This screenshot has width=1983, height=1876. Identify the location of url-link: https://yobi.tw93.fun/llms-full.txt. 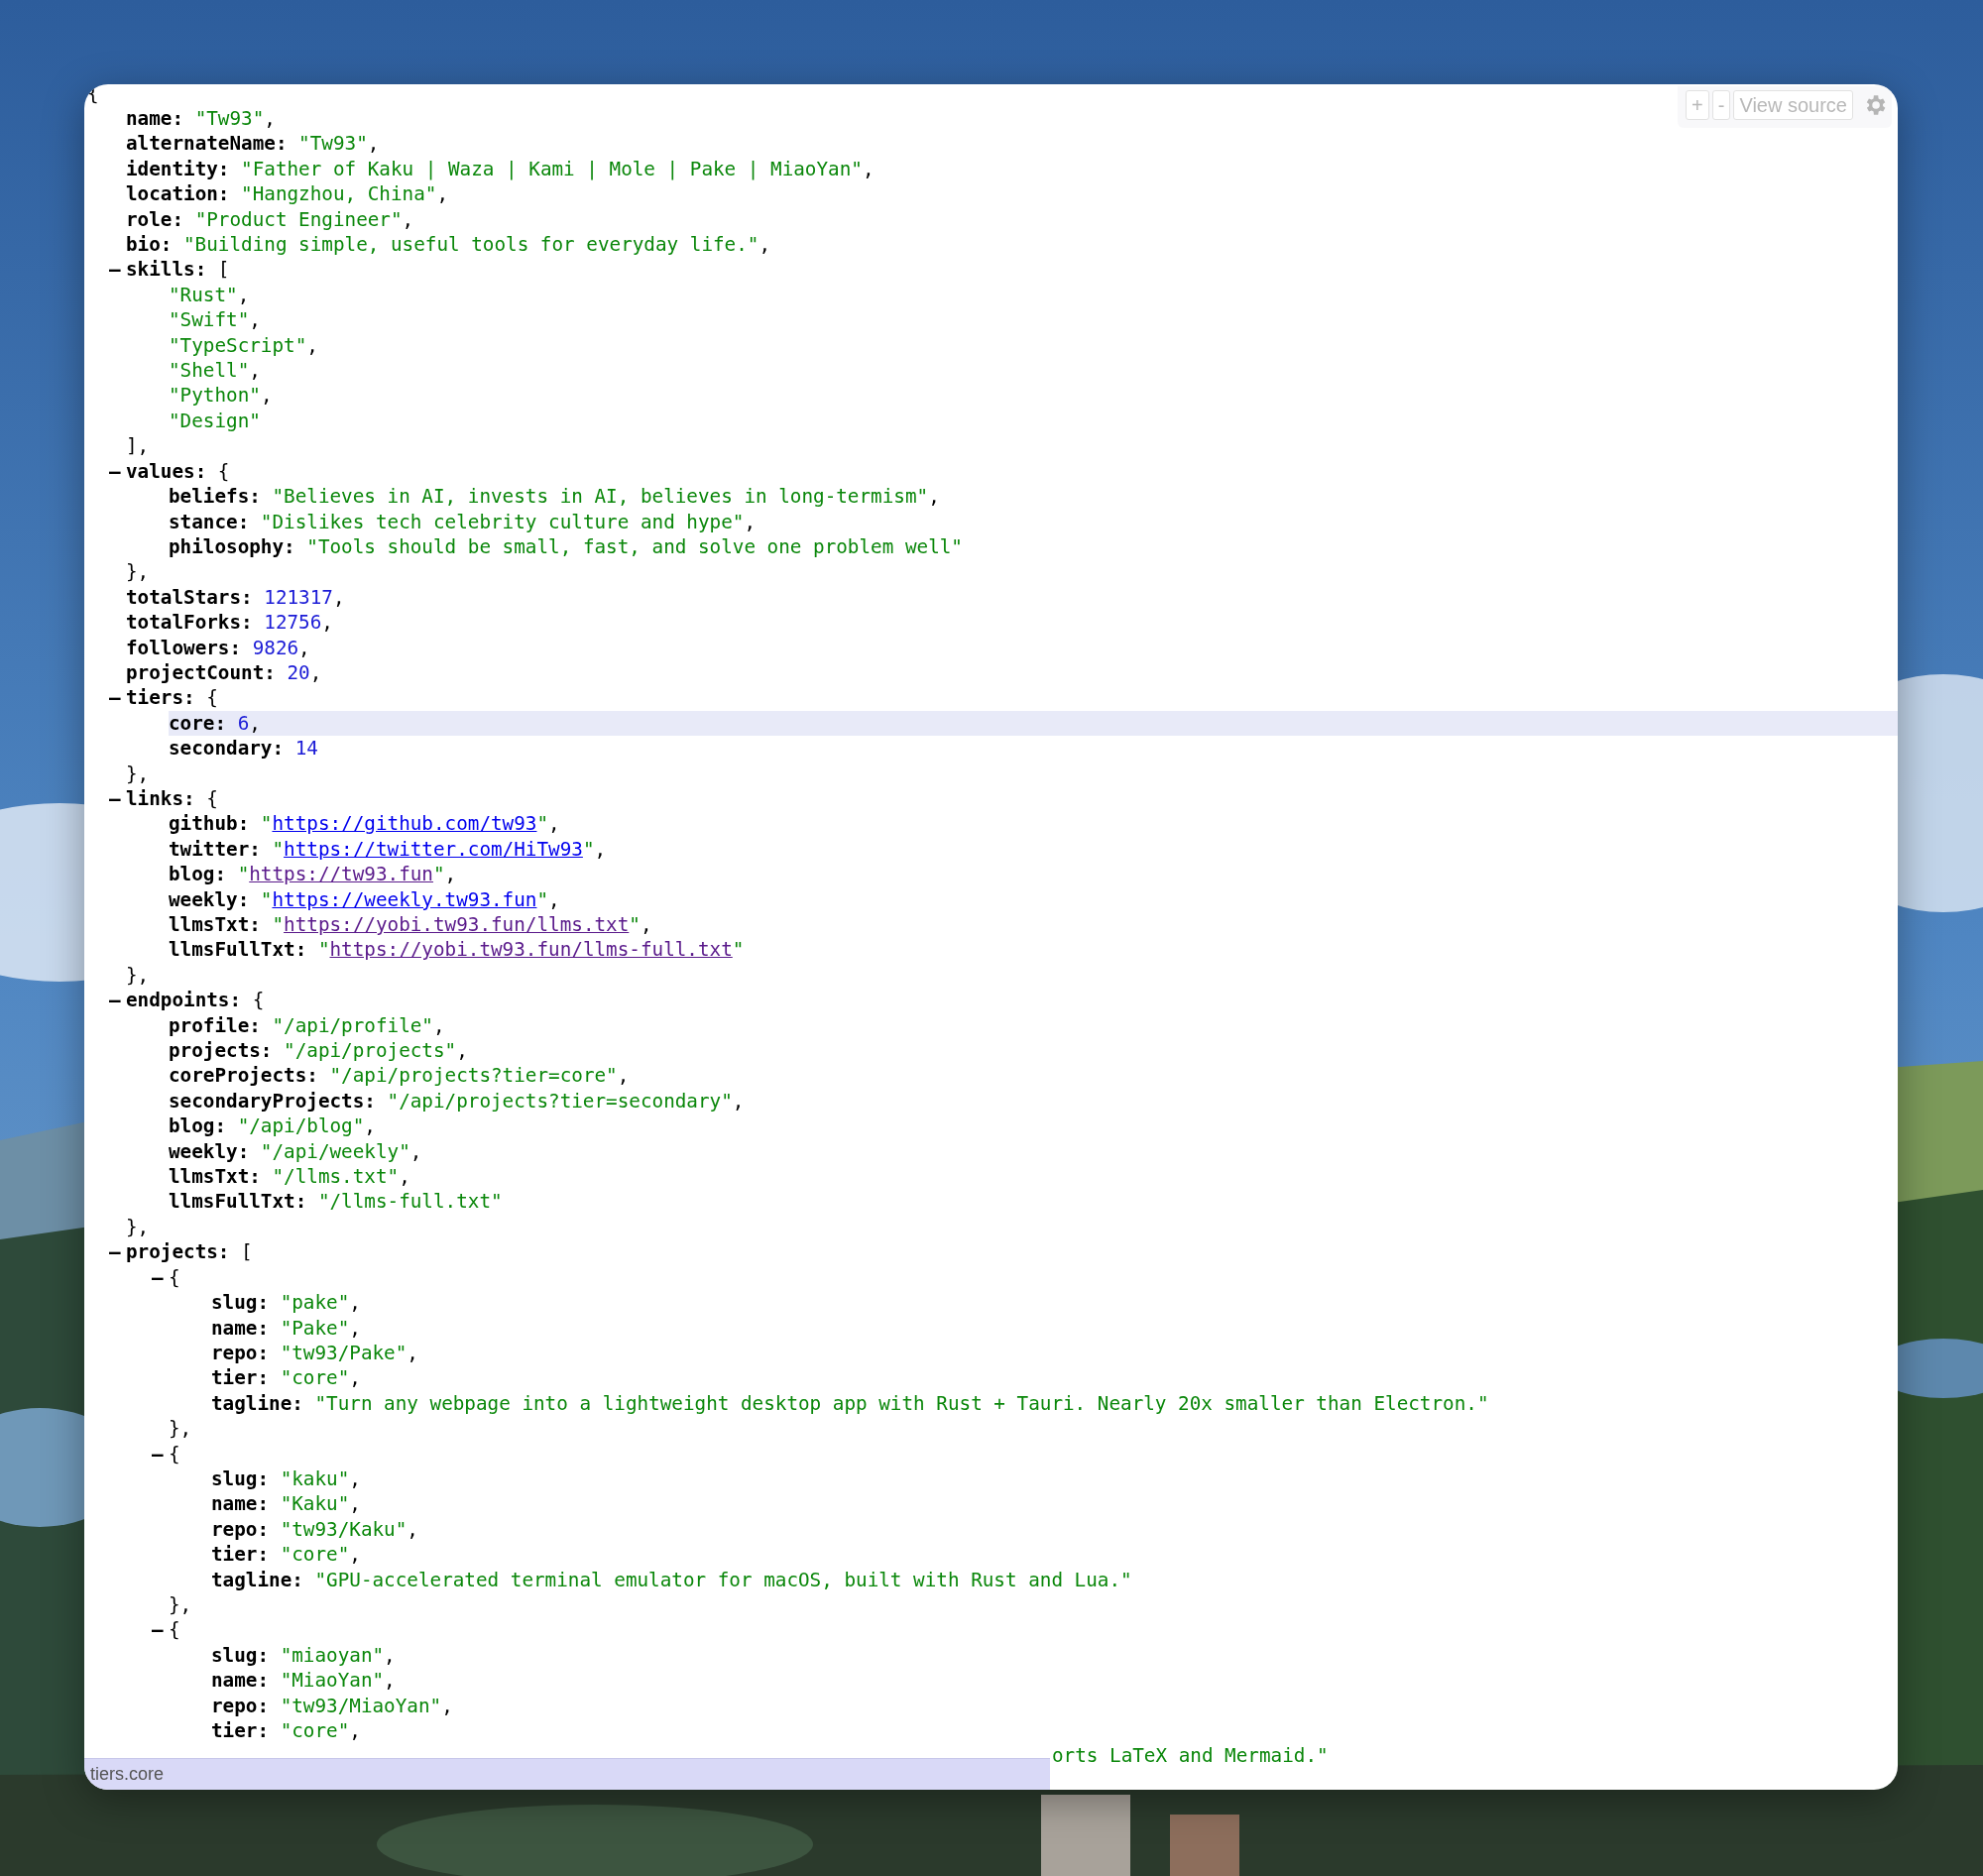
(531, 950).